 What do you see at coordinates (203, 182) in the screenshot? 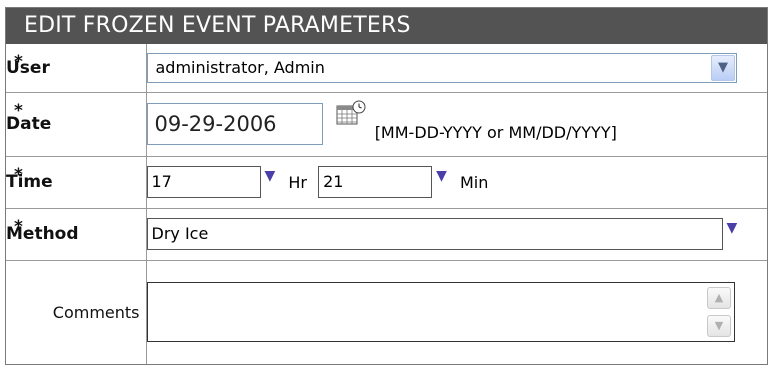
I see `hour-input: 17` at bounding box center [203, 182].